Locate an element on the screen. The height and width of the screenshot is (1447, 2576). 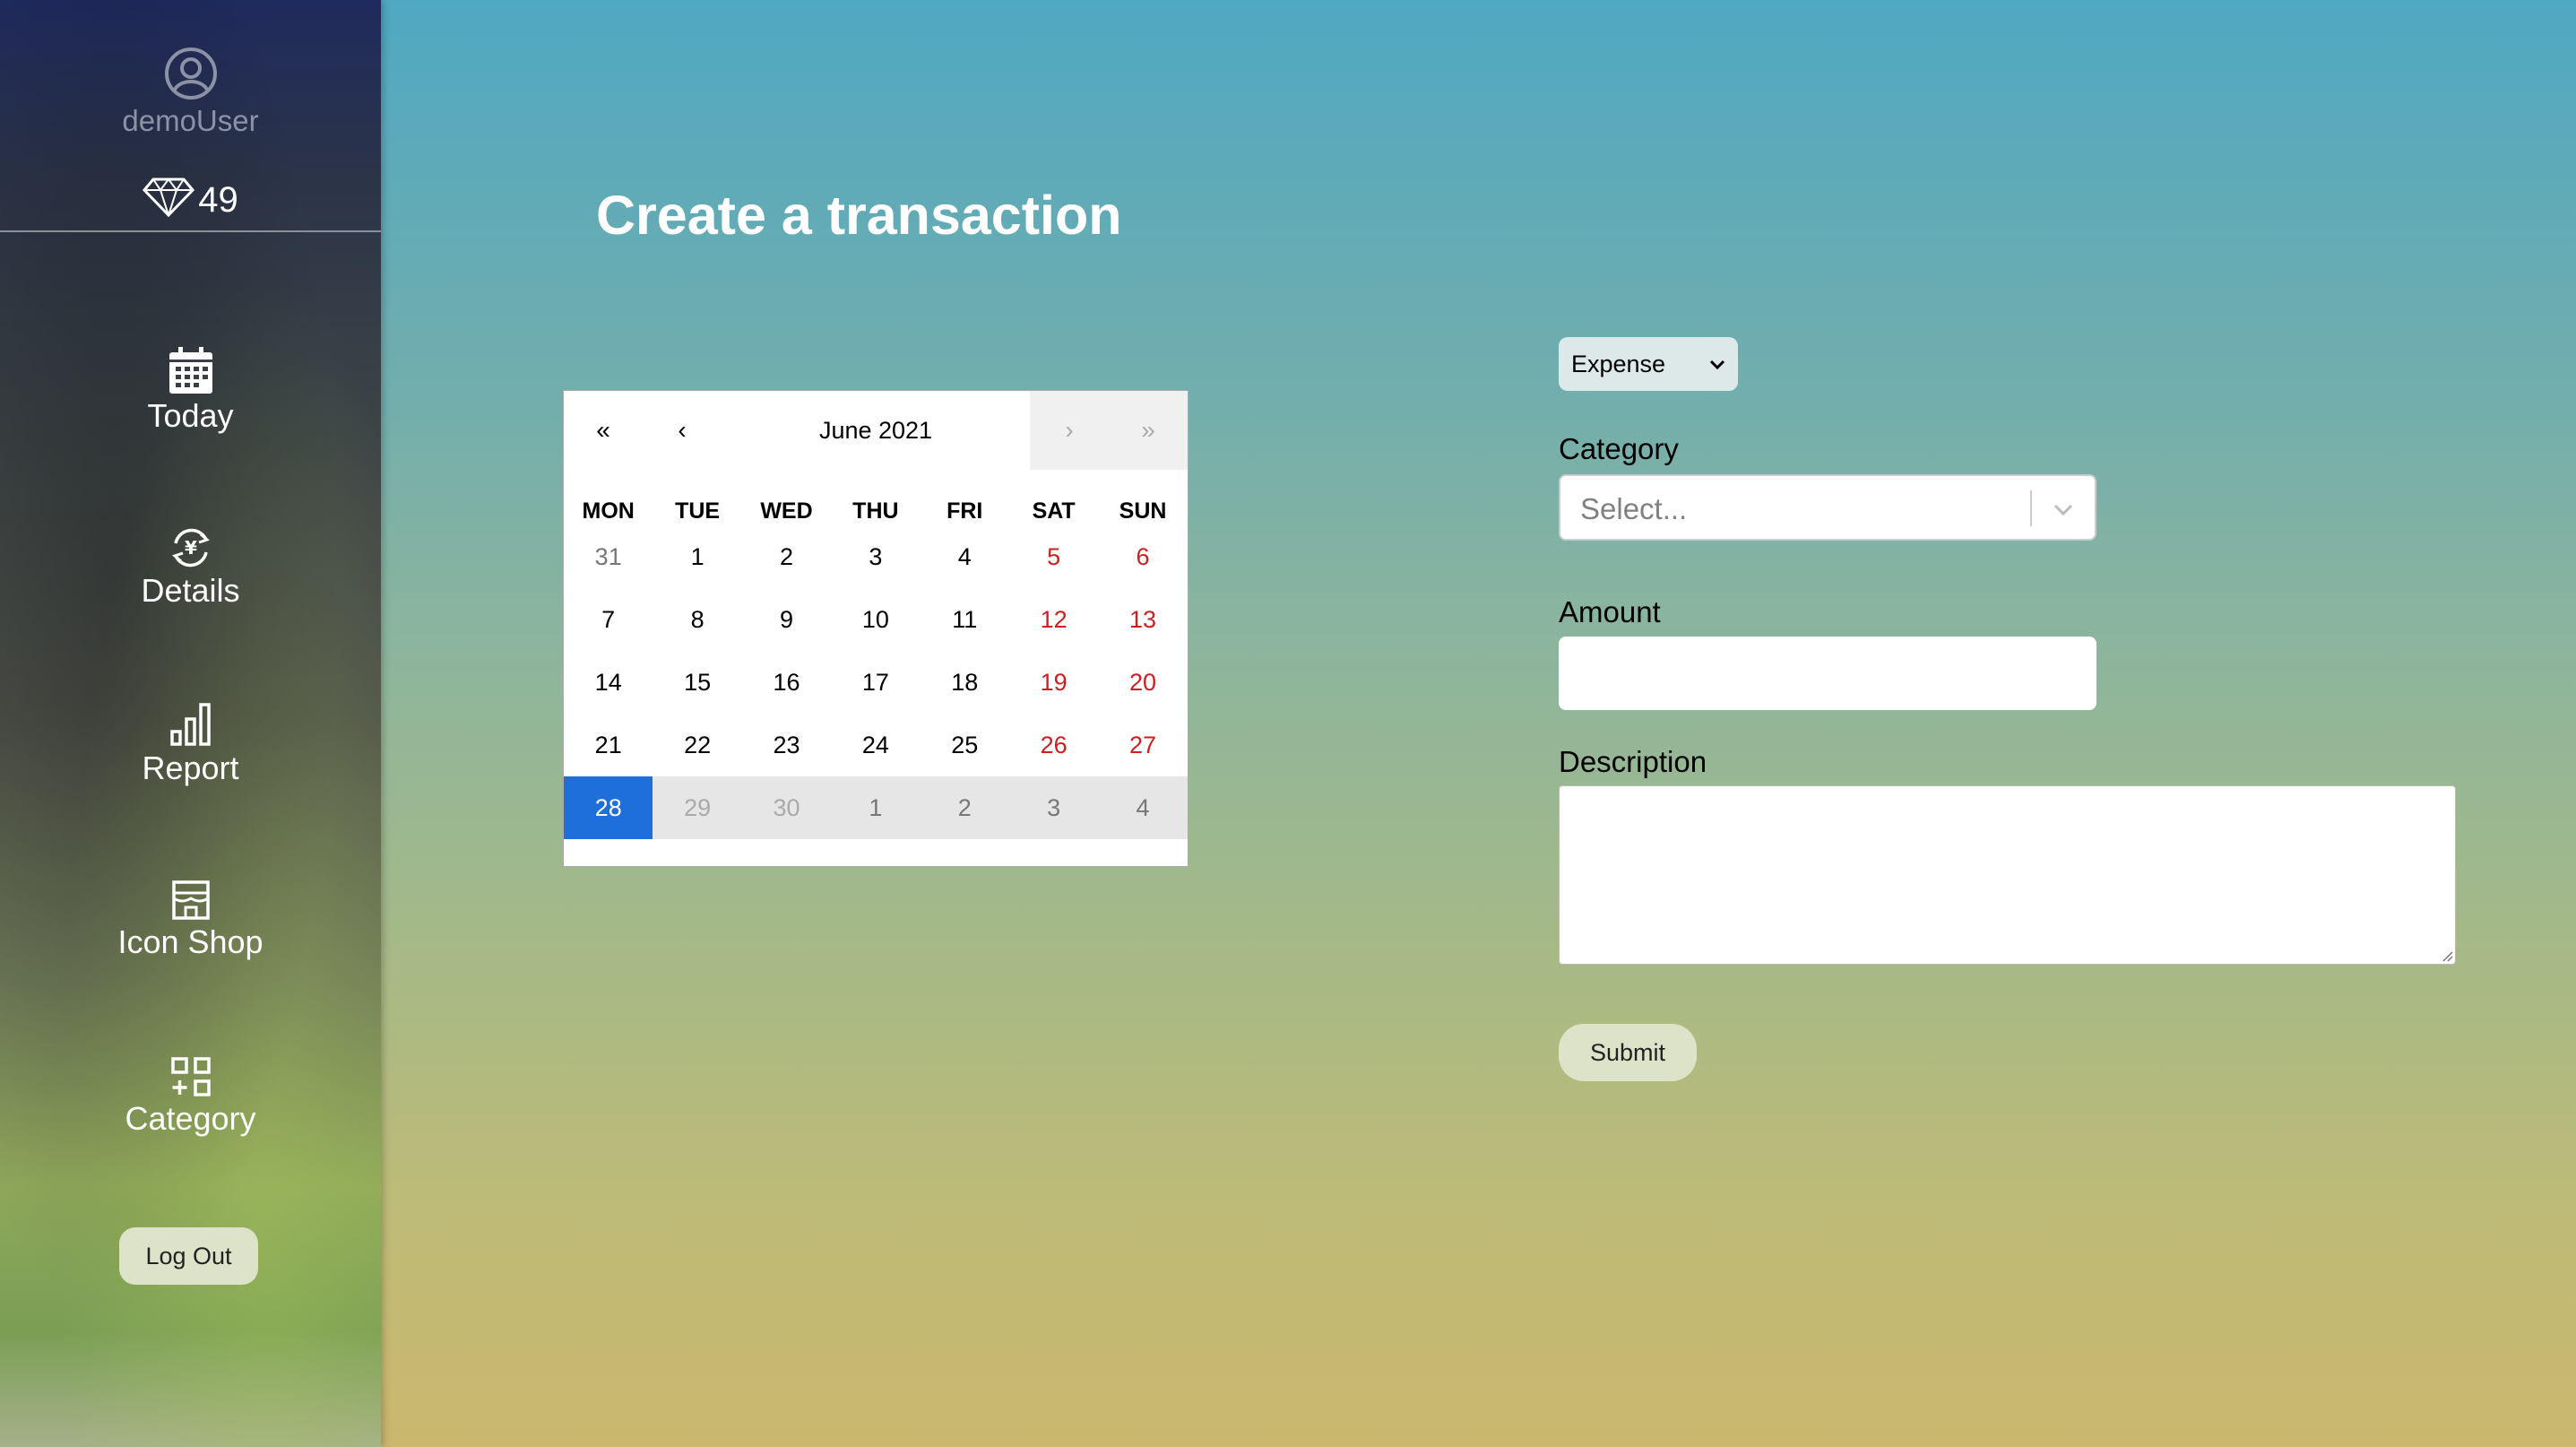
calendar-prev-year-button: « is located at coordinates (603, 431).